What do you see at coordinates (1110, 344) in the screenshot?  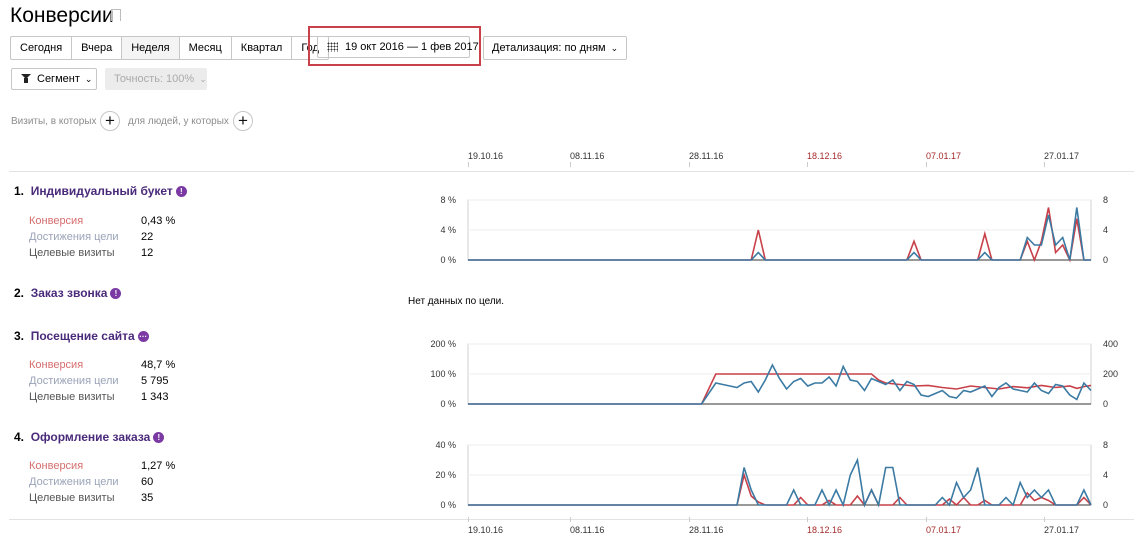 I see `y-right-tick-label: 400` at bounding box center [1110, 344].